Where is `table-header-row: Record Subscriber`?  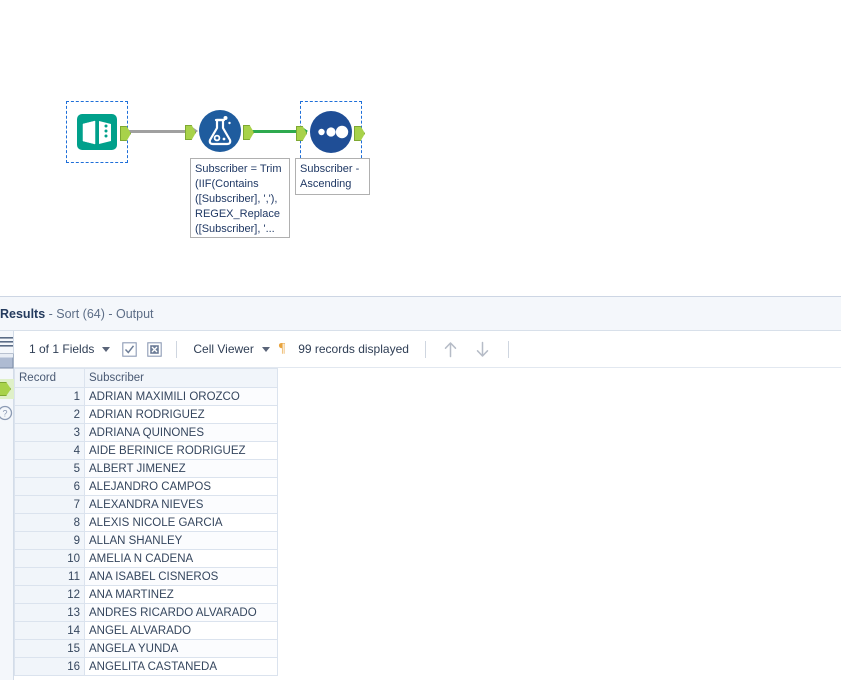 table-header-row: Record Subscriber is located at coordinates (146, 378).